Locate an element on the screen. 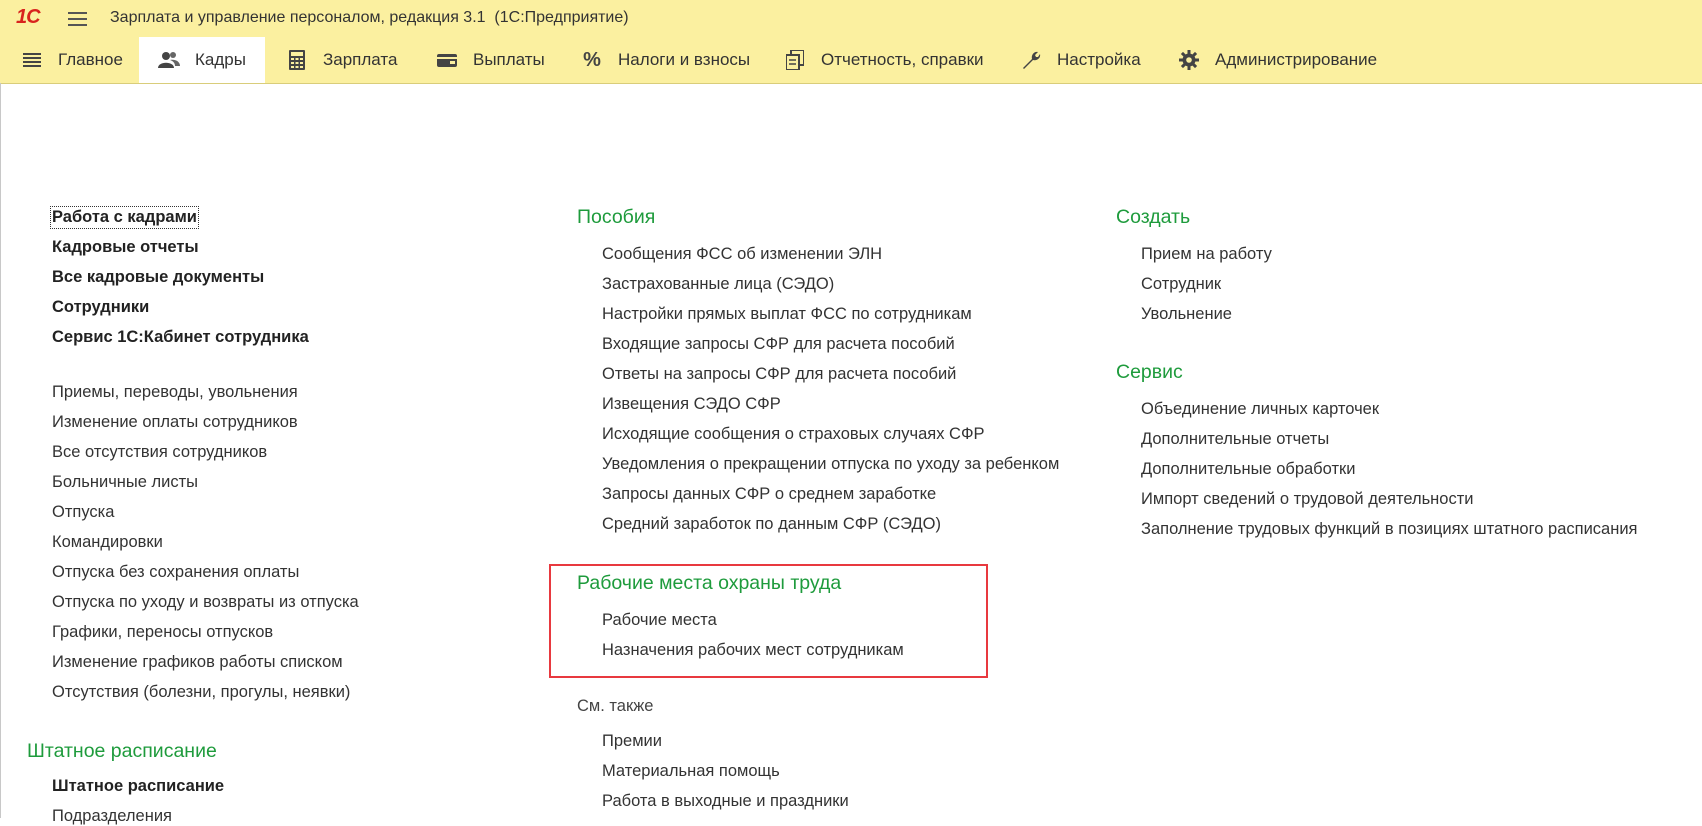 This screenshot has width=1702, height=826. tab-label: Настройка is located at coordinates (1099, 59).